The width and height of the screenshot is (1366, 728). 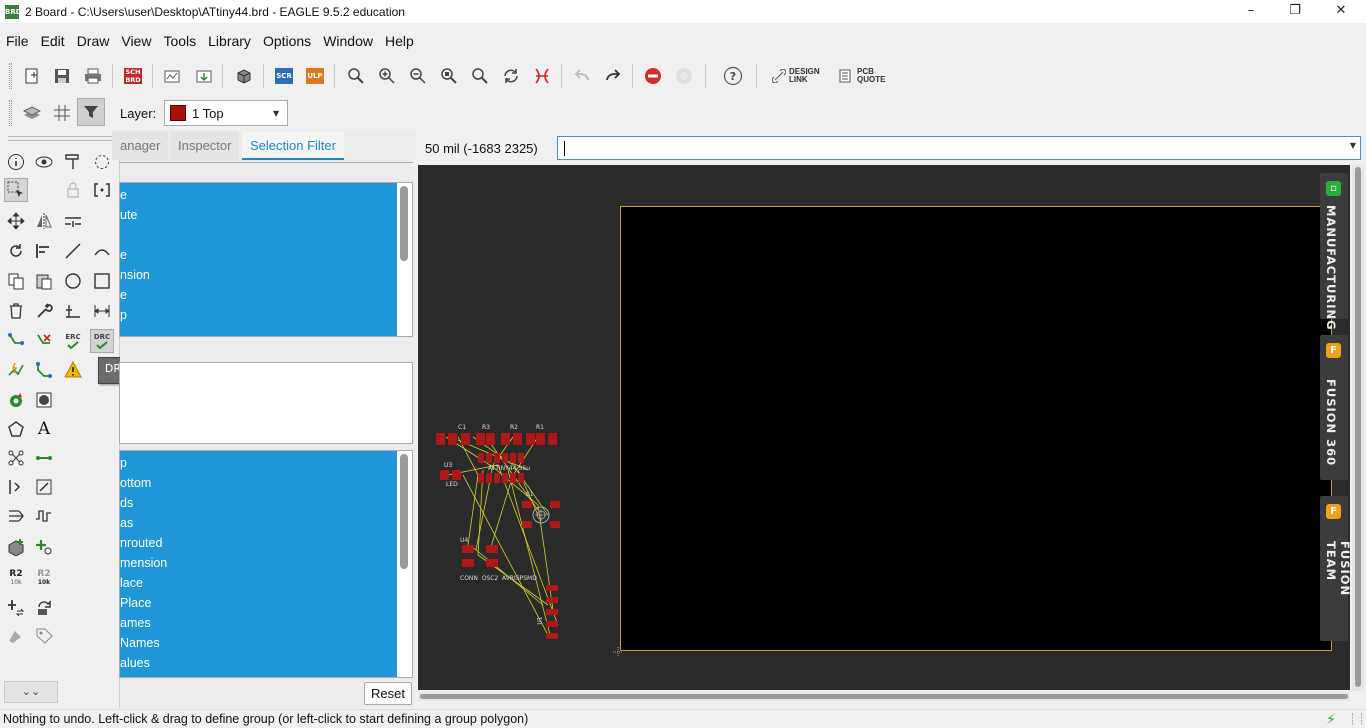 I want to click on undo-icon, so click(x=582, y=76).